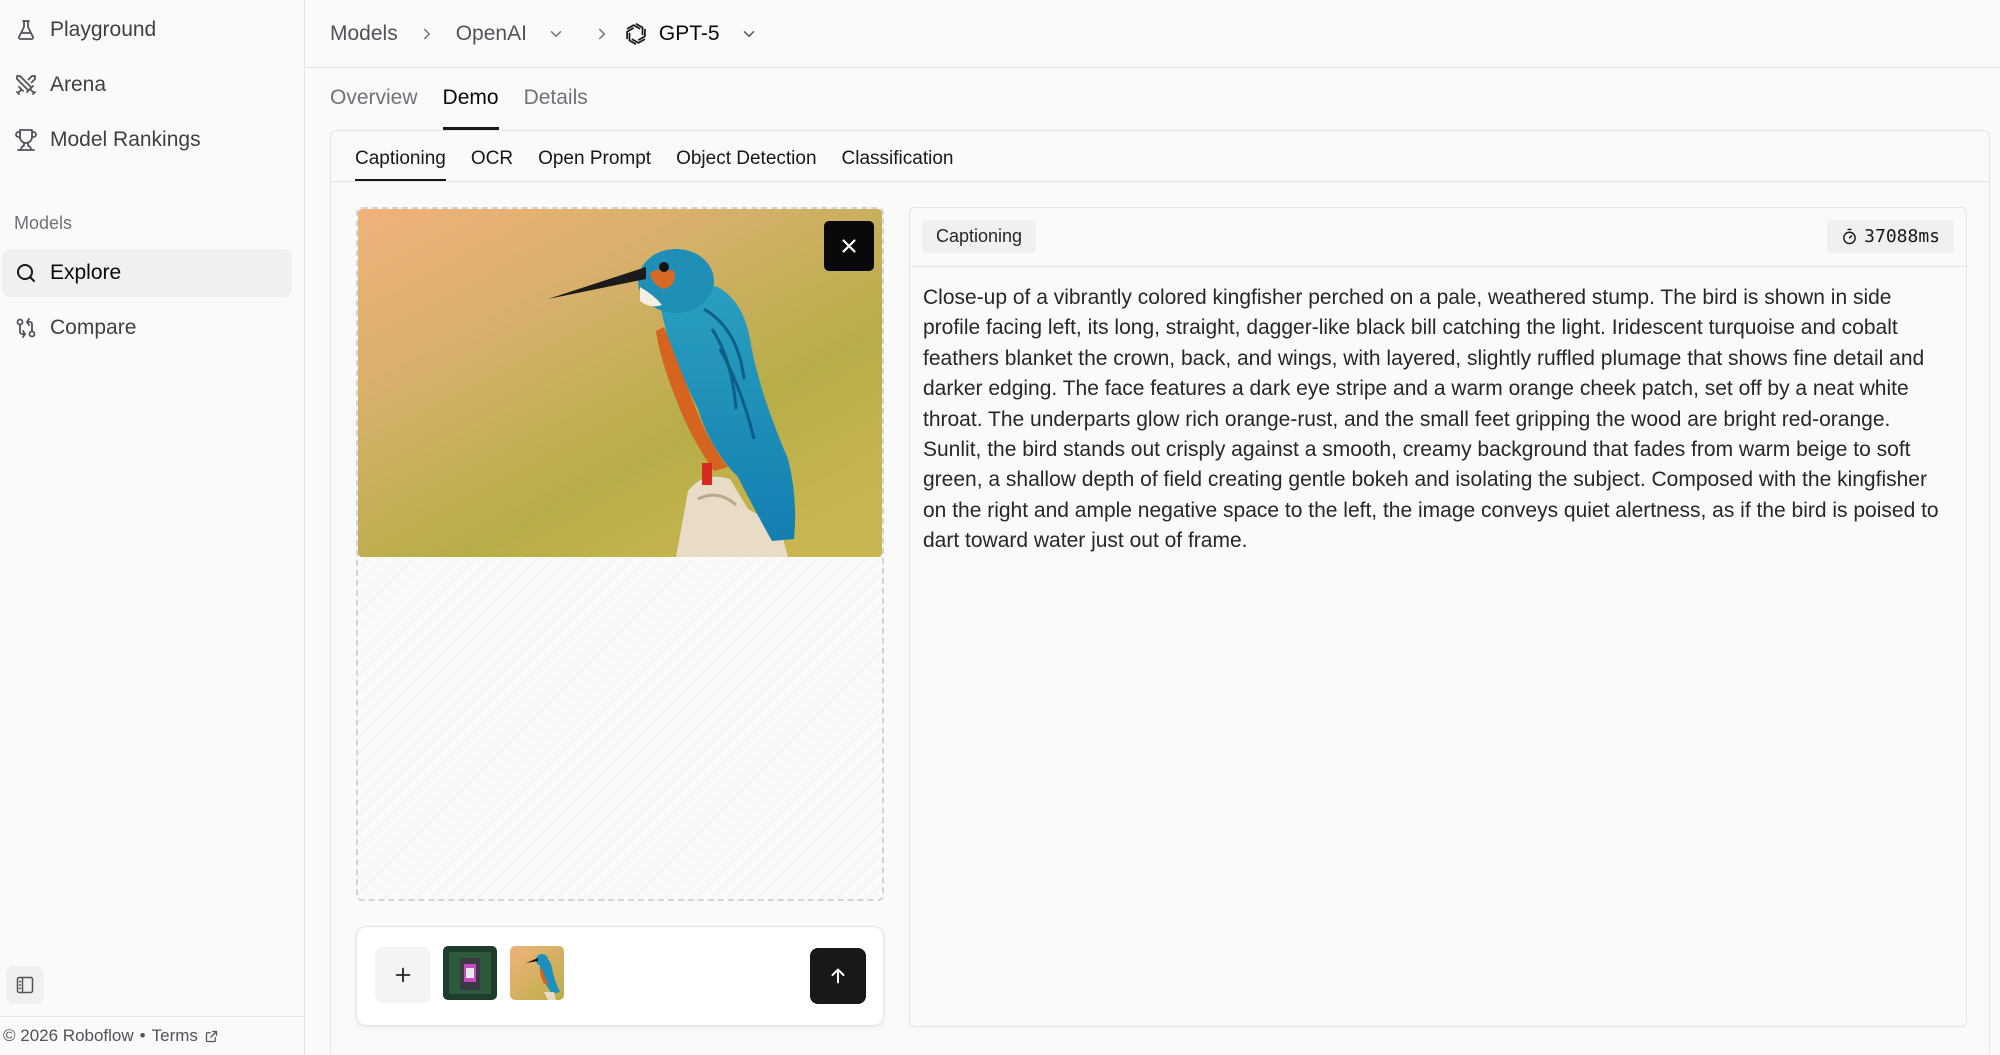 Image resolution: width=2000 pixels, height=1055 pixels. Describe the element at coordinates (620, 383) in the screenshot. I see `input-image` at that location.